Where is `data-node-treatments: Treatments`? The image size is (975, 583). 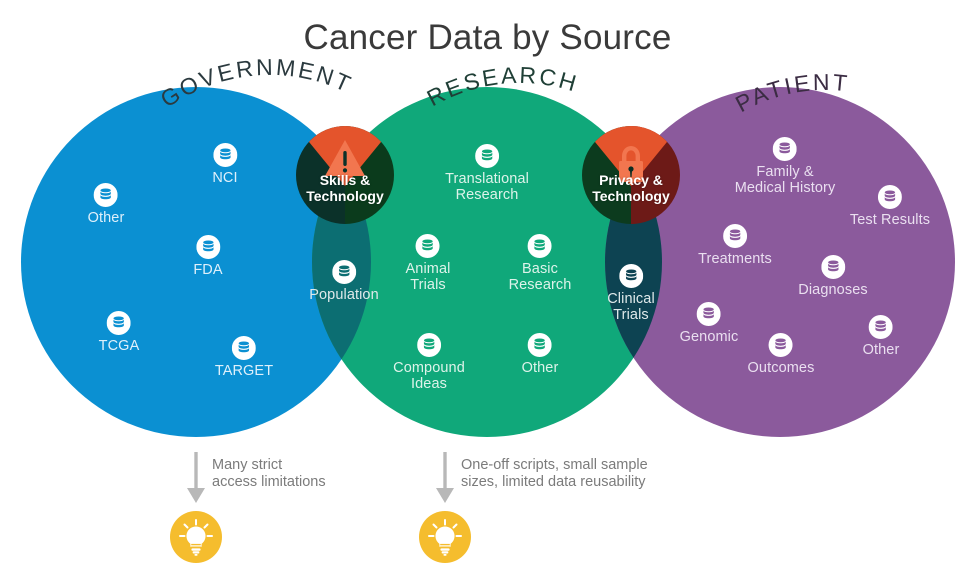
data-node-treatments: Treatments is located at coordinates (735, 245).